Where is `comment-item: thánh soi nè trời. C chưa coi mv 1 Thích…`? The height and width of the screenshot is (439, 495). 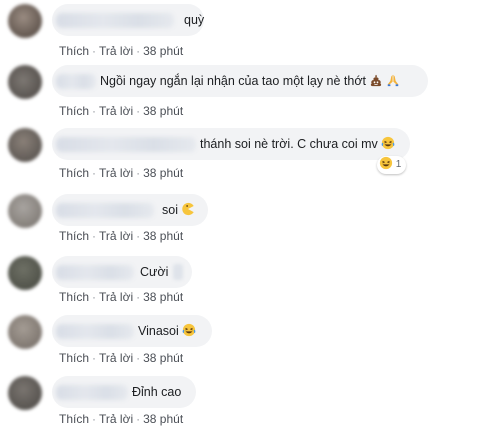
comment-item: thánh soi nè trời. C chưa coi mv 1 Thích… is located at coordinates (247, 157).